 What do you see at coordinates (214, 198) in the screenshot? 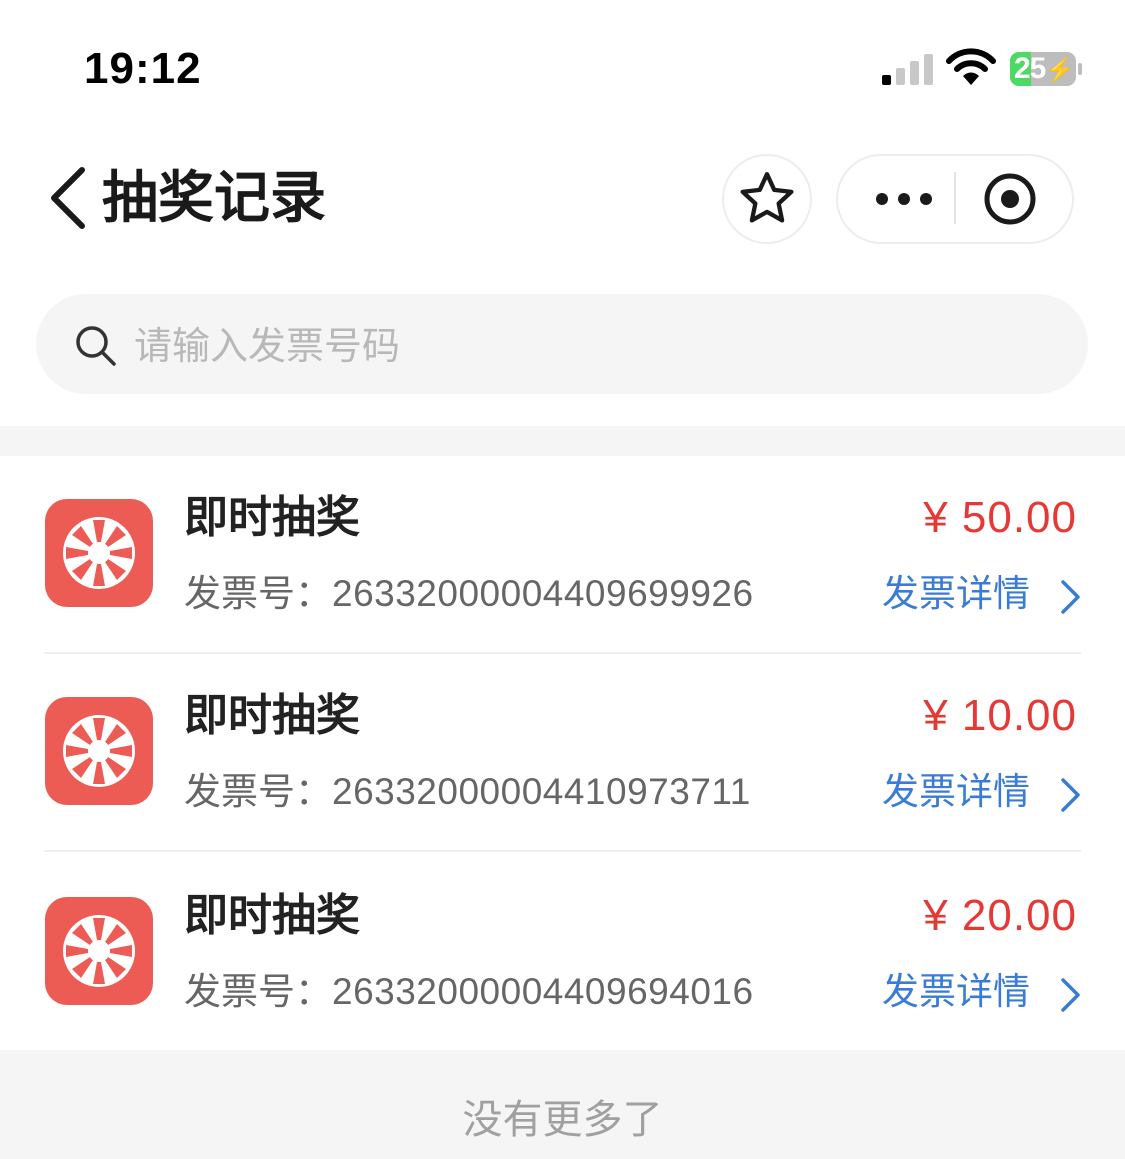
I see `page-title: 抽奖记录` at bounding box center [214, 198].